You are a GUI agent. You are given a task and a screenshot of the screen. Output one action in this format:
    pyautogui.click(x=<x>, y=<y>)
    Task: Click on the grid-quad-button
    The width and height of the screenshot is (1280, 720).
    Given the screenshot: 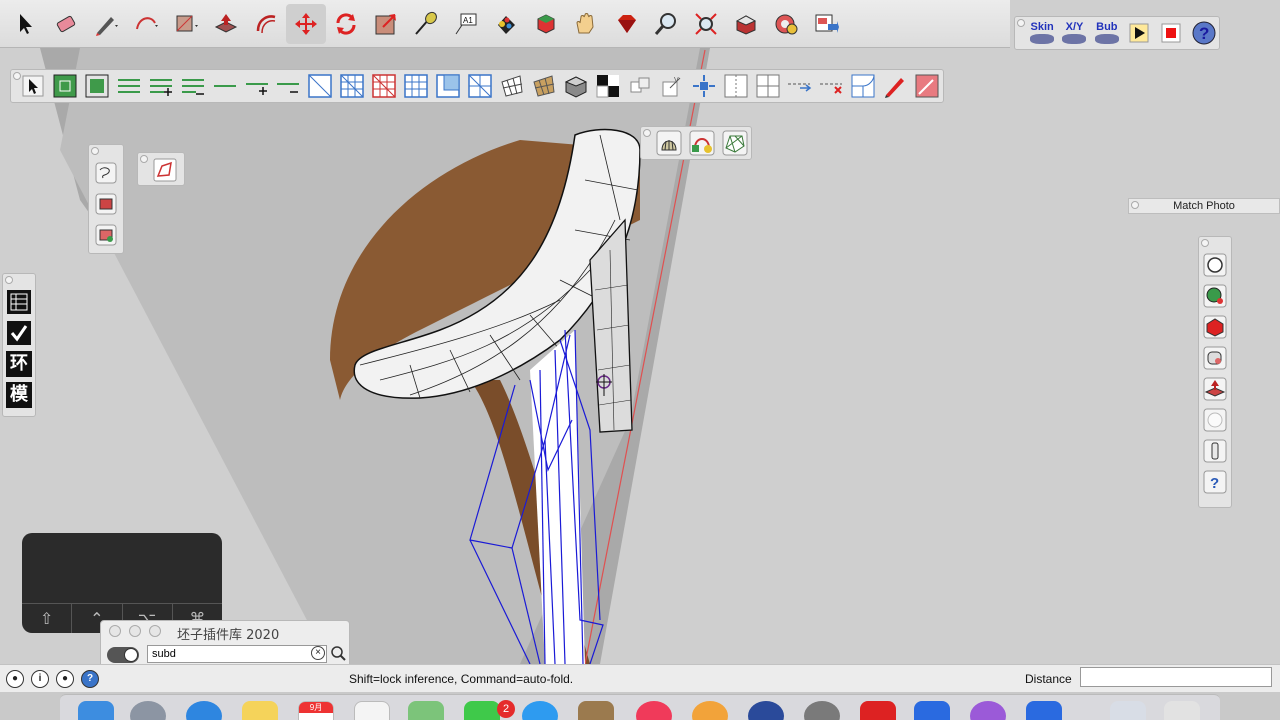 What is the action you would take?
    pyautogui.click(x=352, y=86)
    